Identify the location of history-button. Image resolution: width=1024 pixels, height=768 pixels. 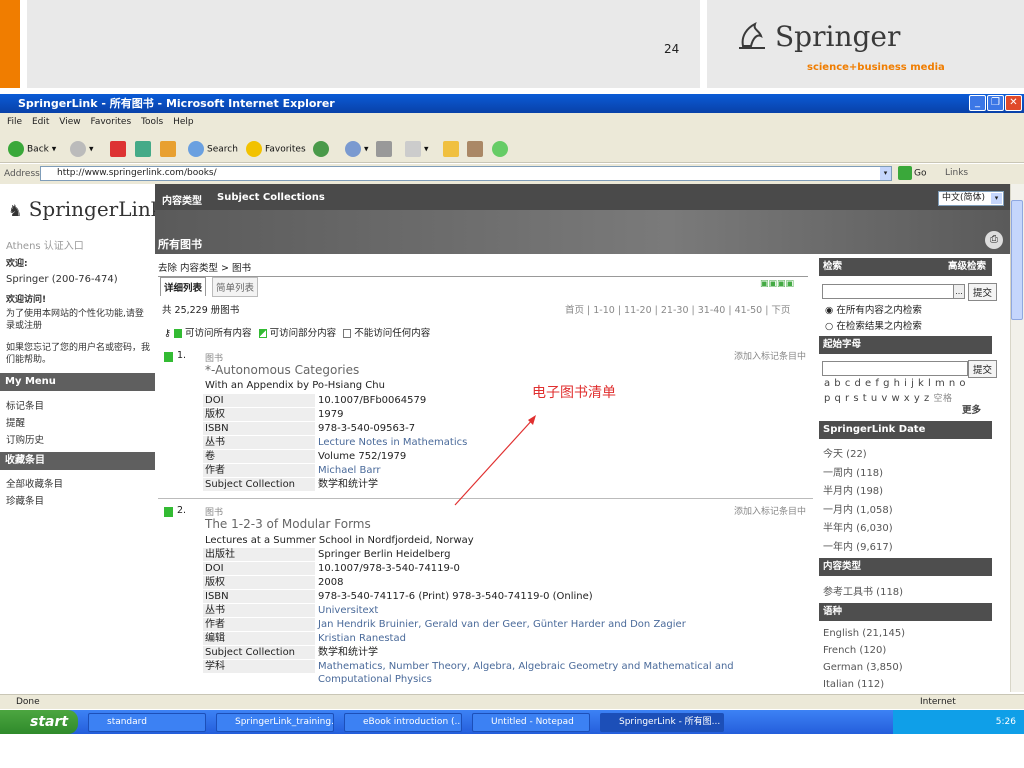
(322, 149).